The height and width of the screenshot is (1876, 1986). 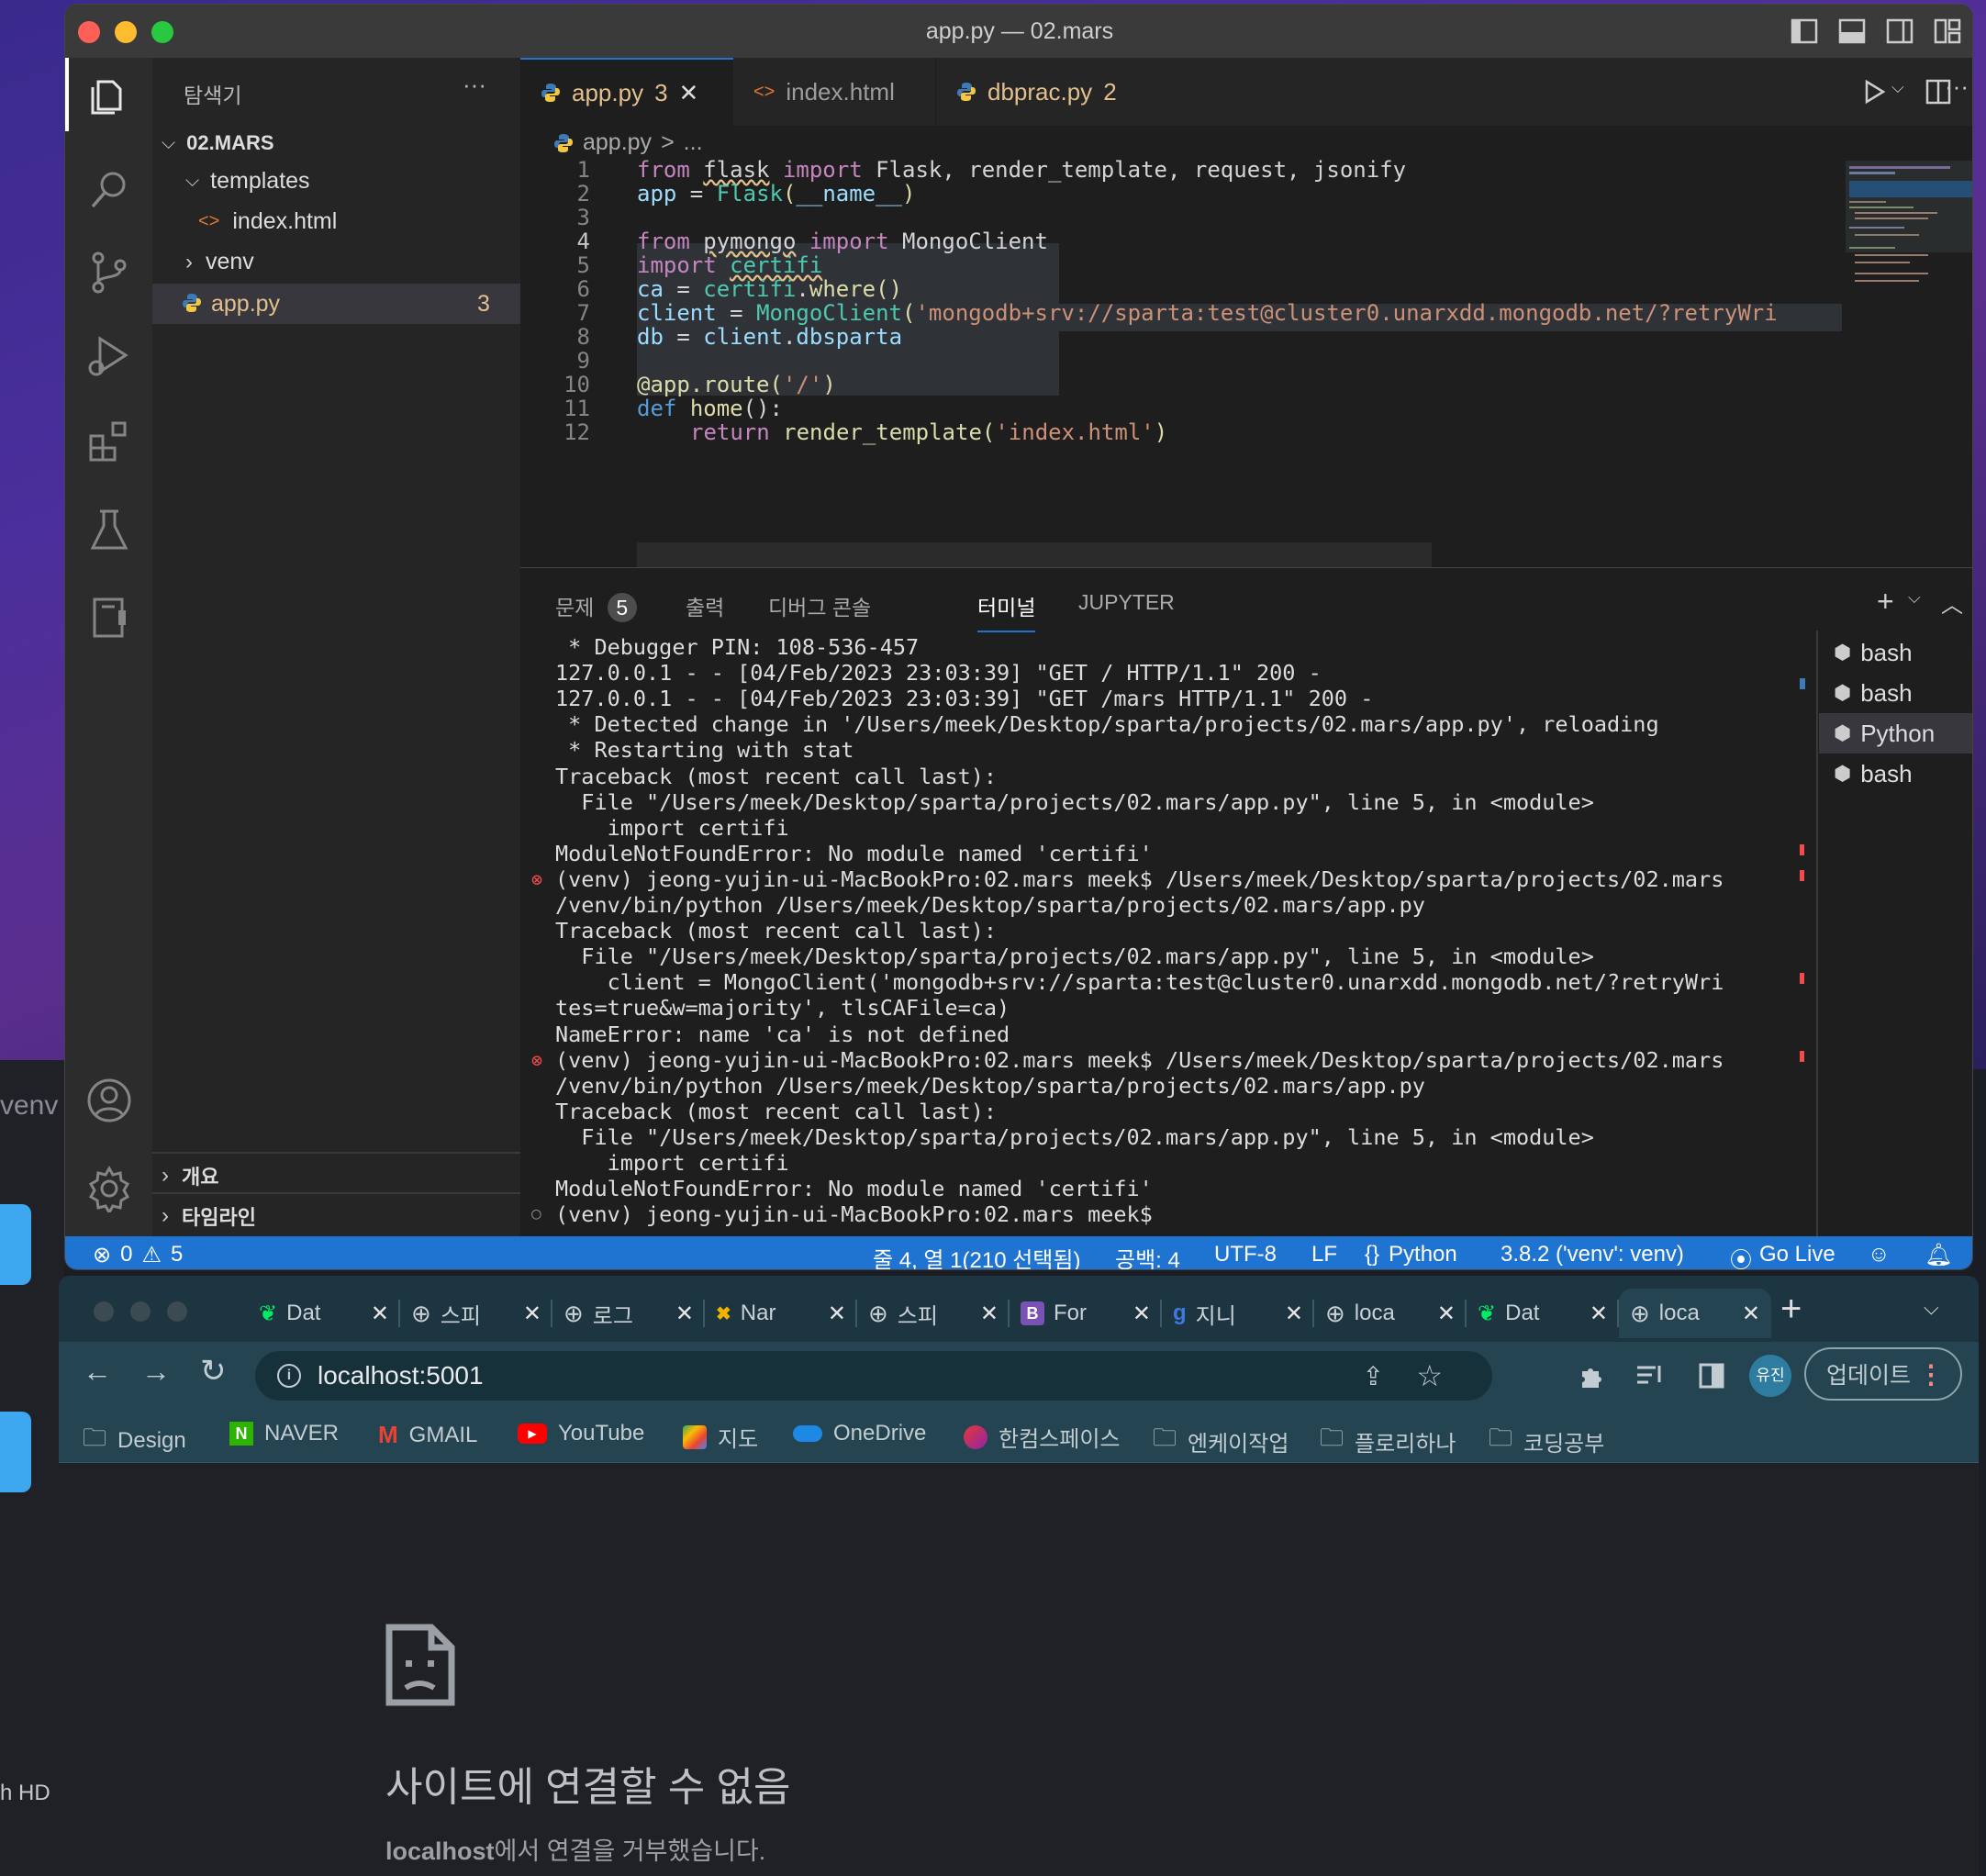 I want to click on tab-problems: 문제 5, so click(x=596, y=606).